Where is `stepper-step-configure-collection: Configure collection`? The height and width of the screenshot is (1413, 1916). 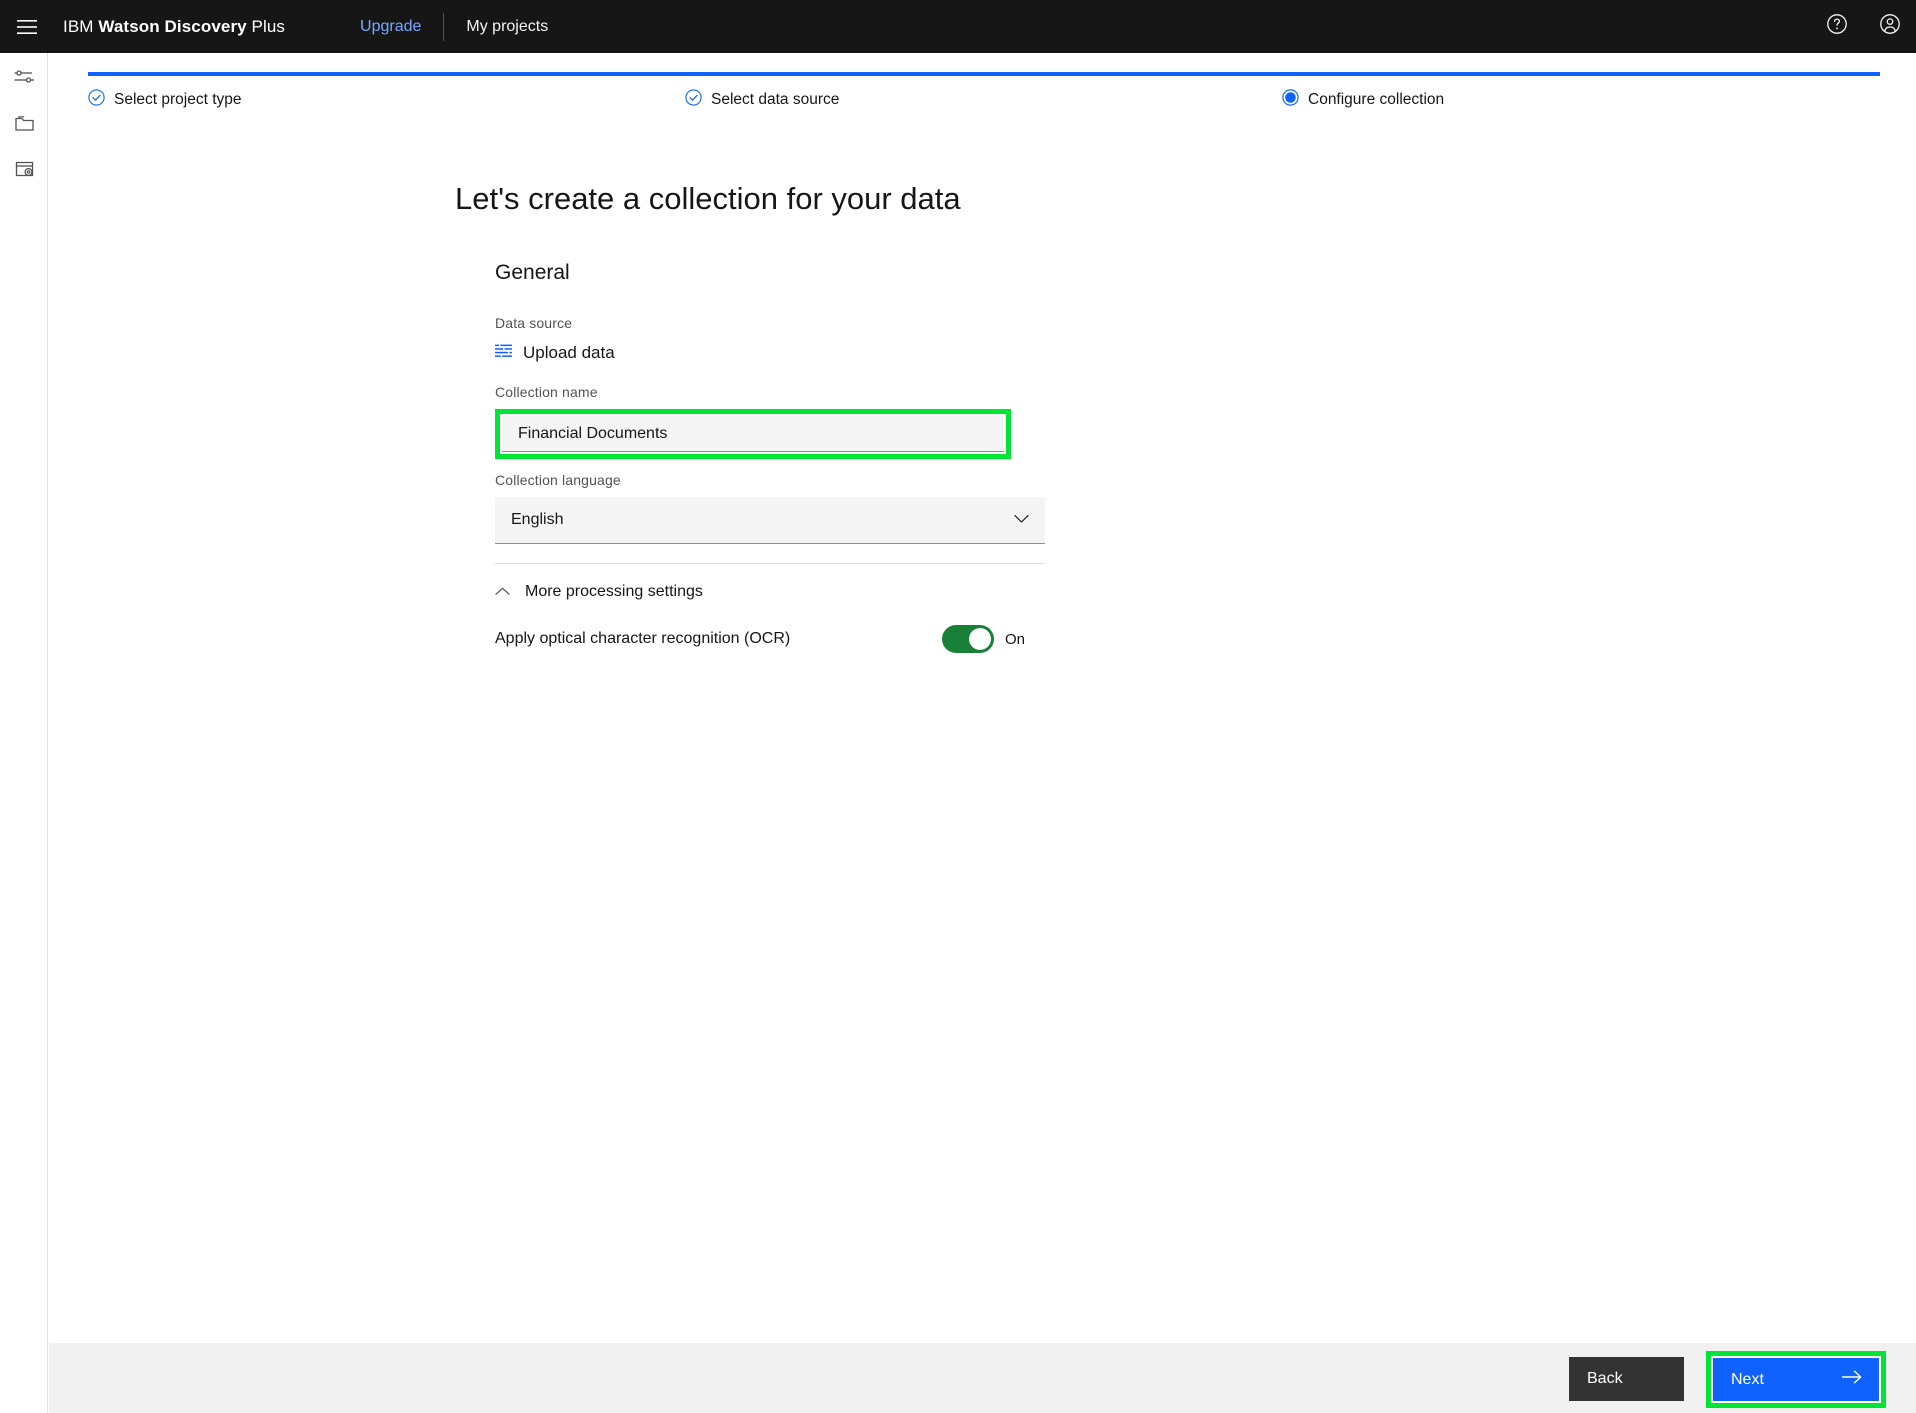
stepper-step-configure-collection: Configure collection is located at coordinates (1363, 100).